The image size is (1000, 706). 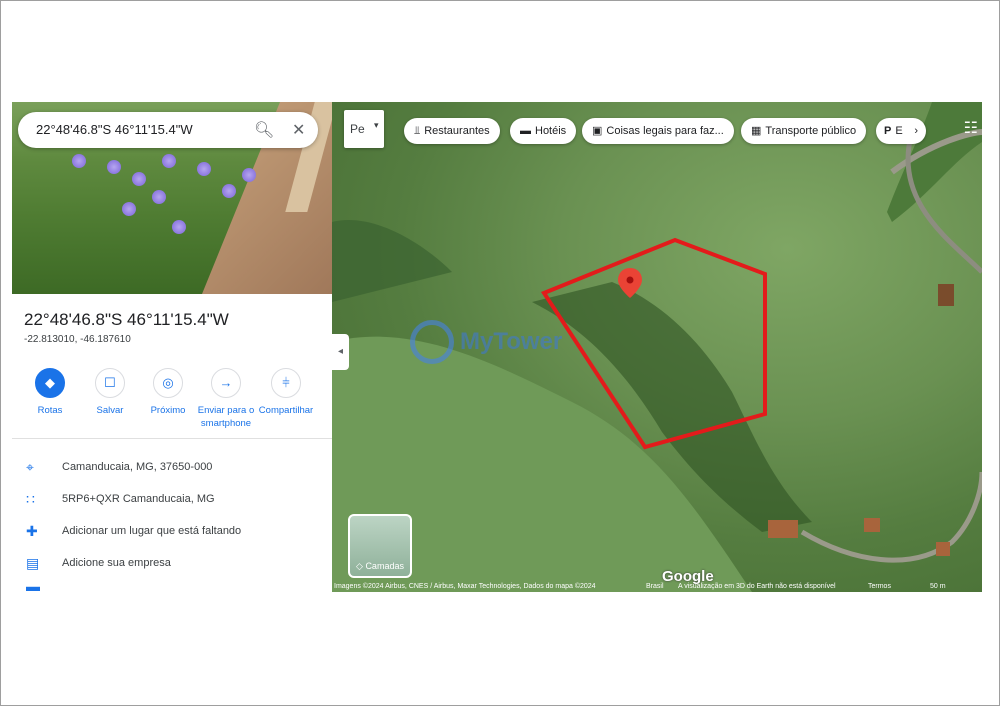 I want to click on add-place-icon: ✚, so click(x=32, y=531).